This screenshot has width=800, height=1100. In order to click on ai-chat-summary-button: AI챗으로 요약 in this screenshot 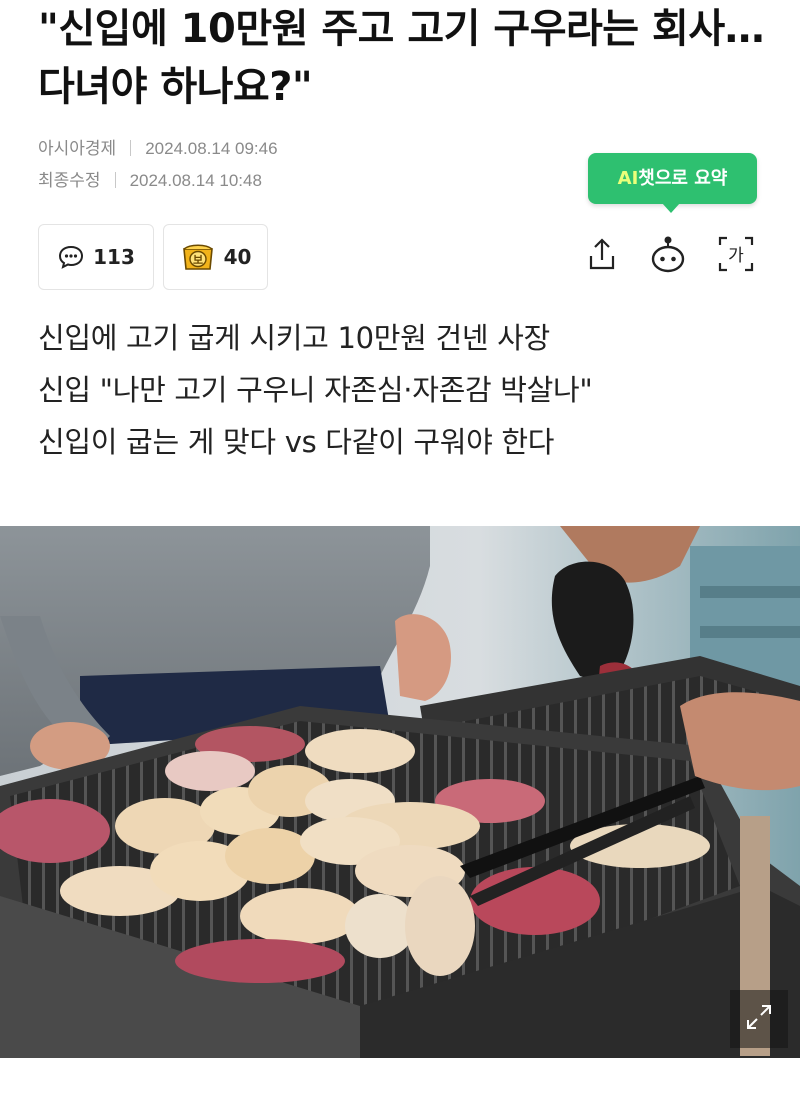, I will do `click(672, 178)`.